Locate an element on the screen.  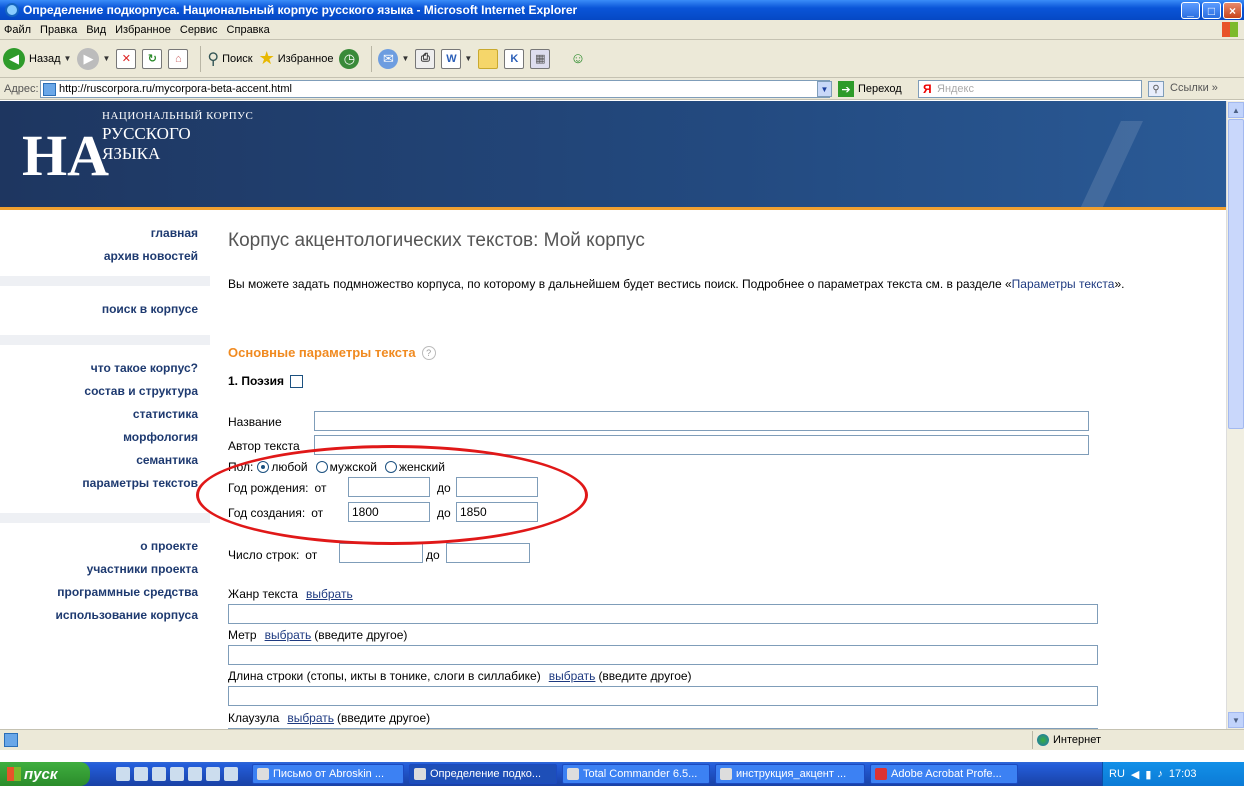
maximize-button: □ is located at coordinates (1211, 10).